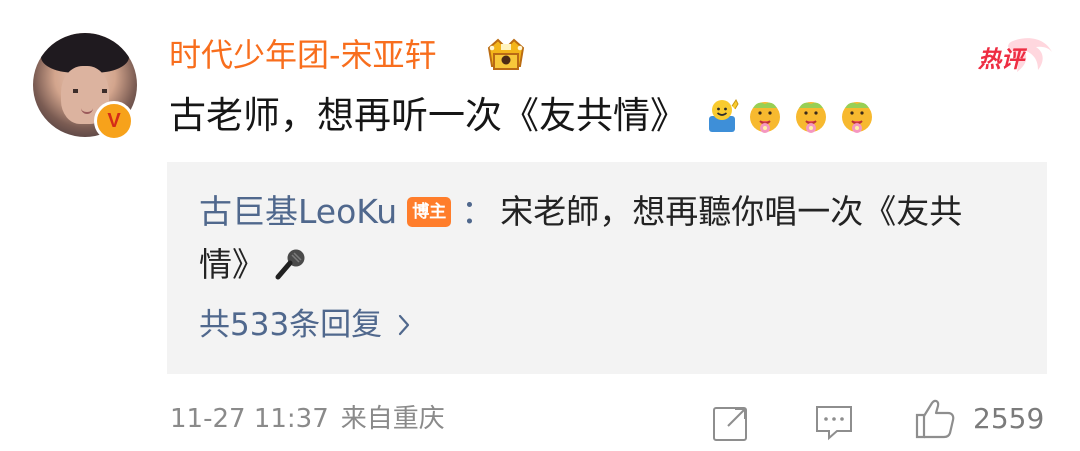 Image resolution: width=1080 pixels, height=451 pixels. I want to click on timestamp: 11-27 11:37, so click(249, 419).